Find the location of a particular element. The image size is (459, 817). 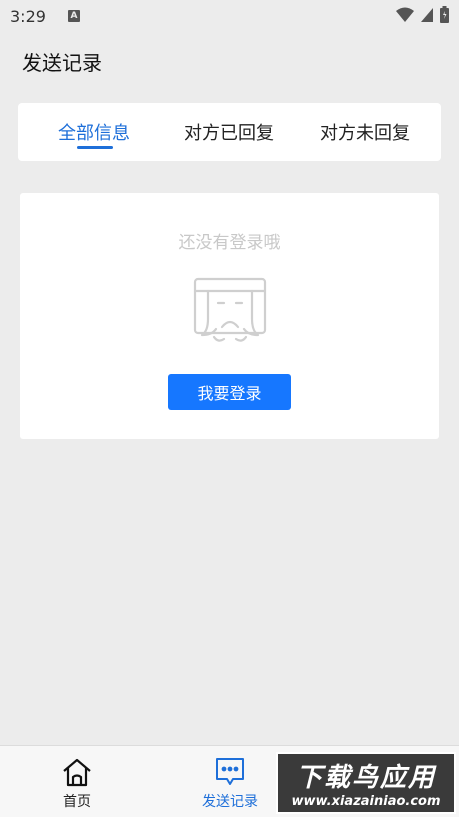

tab-all-messages: 全部信息 is located at coordinates (94, 132).